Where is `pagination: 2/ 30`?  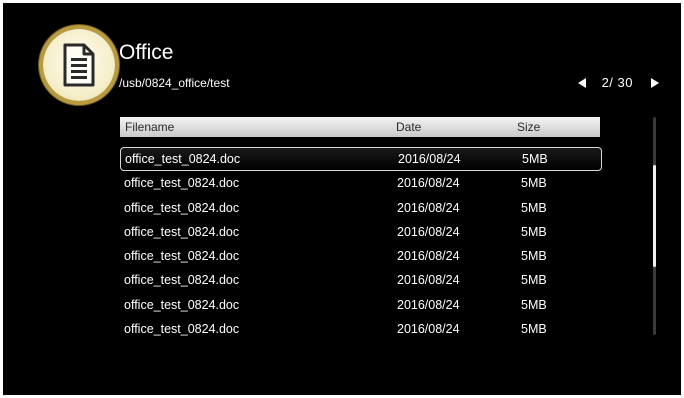 pagination: 2/ 30 is located at coordinates (618, 83).